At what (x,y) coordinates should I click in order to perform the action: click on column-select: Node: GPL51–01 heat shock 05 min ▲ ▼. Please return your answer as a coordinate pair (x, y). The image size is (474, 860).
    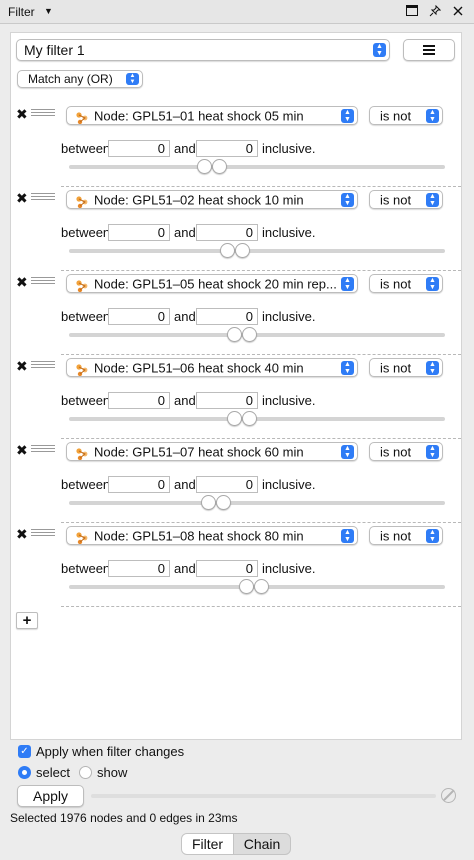
    Looking at the image, I should click on (212, 115).